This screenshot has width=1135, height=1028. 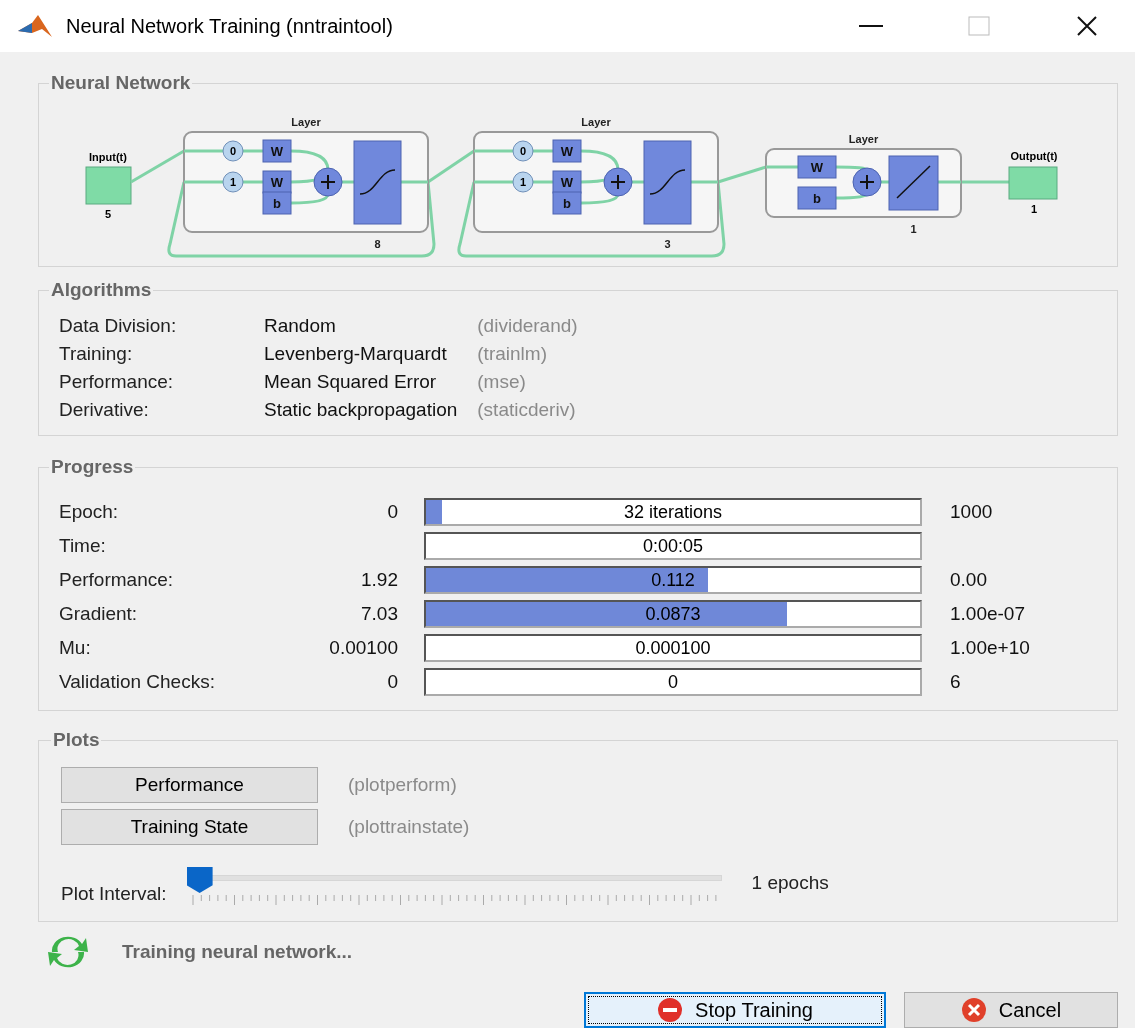 What do you see at coordinates (83, 546) in the screenshot?
I see `field-label: Time:` at bounding box center [83, 546].